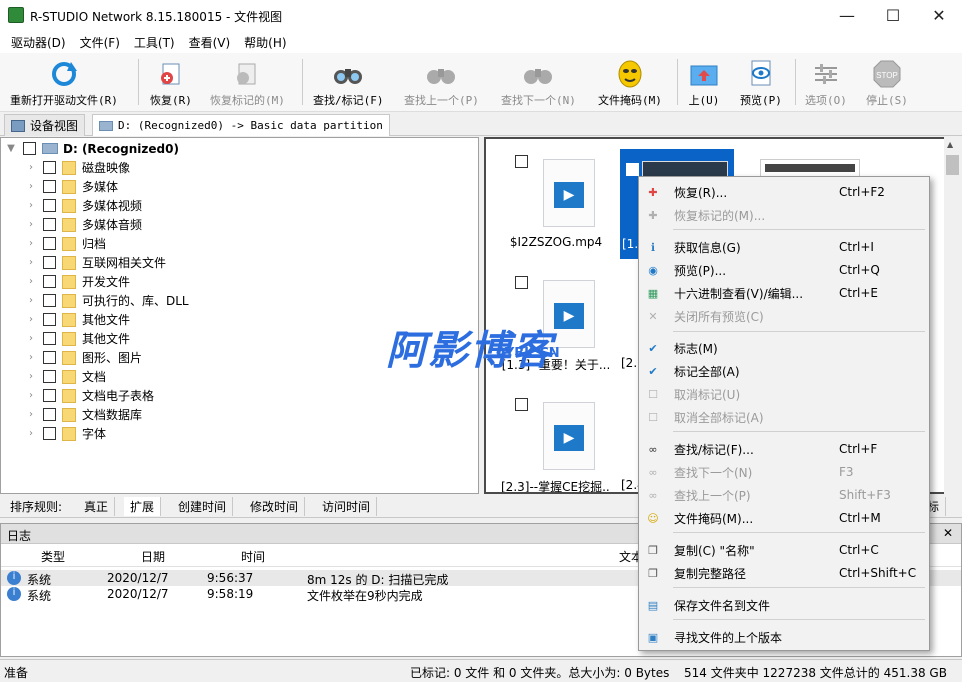 The width and height of the screenshot is (962, 682). I want to click on context-menu-item: ✕ 关闭所有预览(C), so click(784, 316).